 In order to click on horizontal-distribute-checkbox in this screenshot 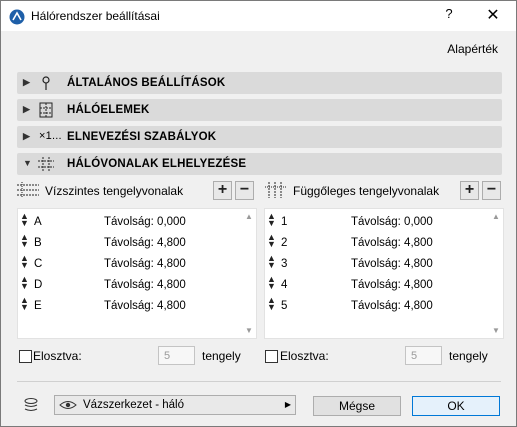, I will do `click(25, 356)`.